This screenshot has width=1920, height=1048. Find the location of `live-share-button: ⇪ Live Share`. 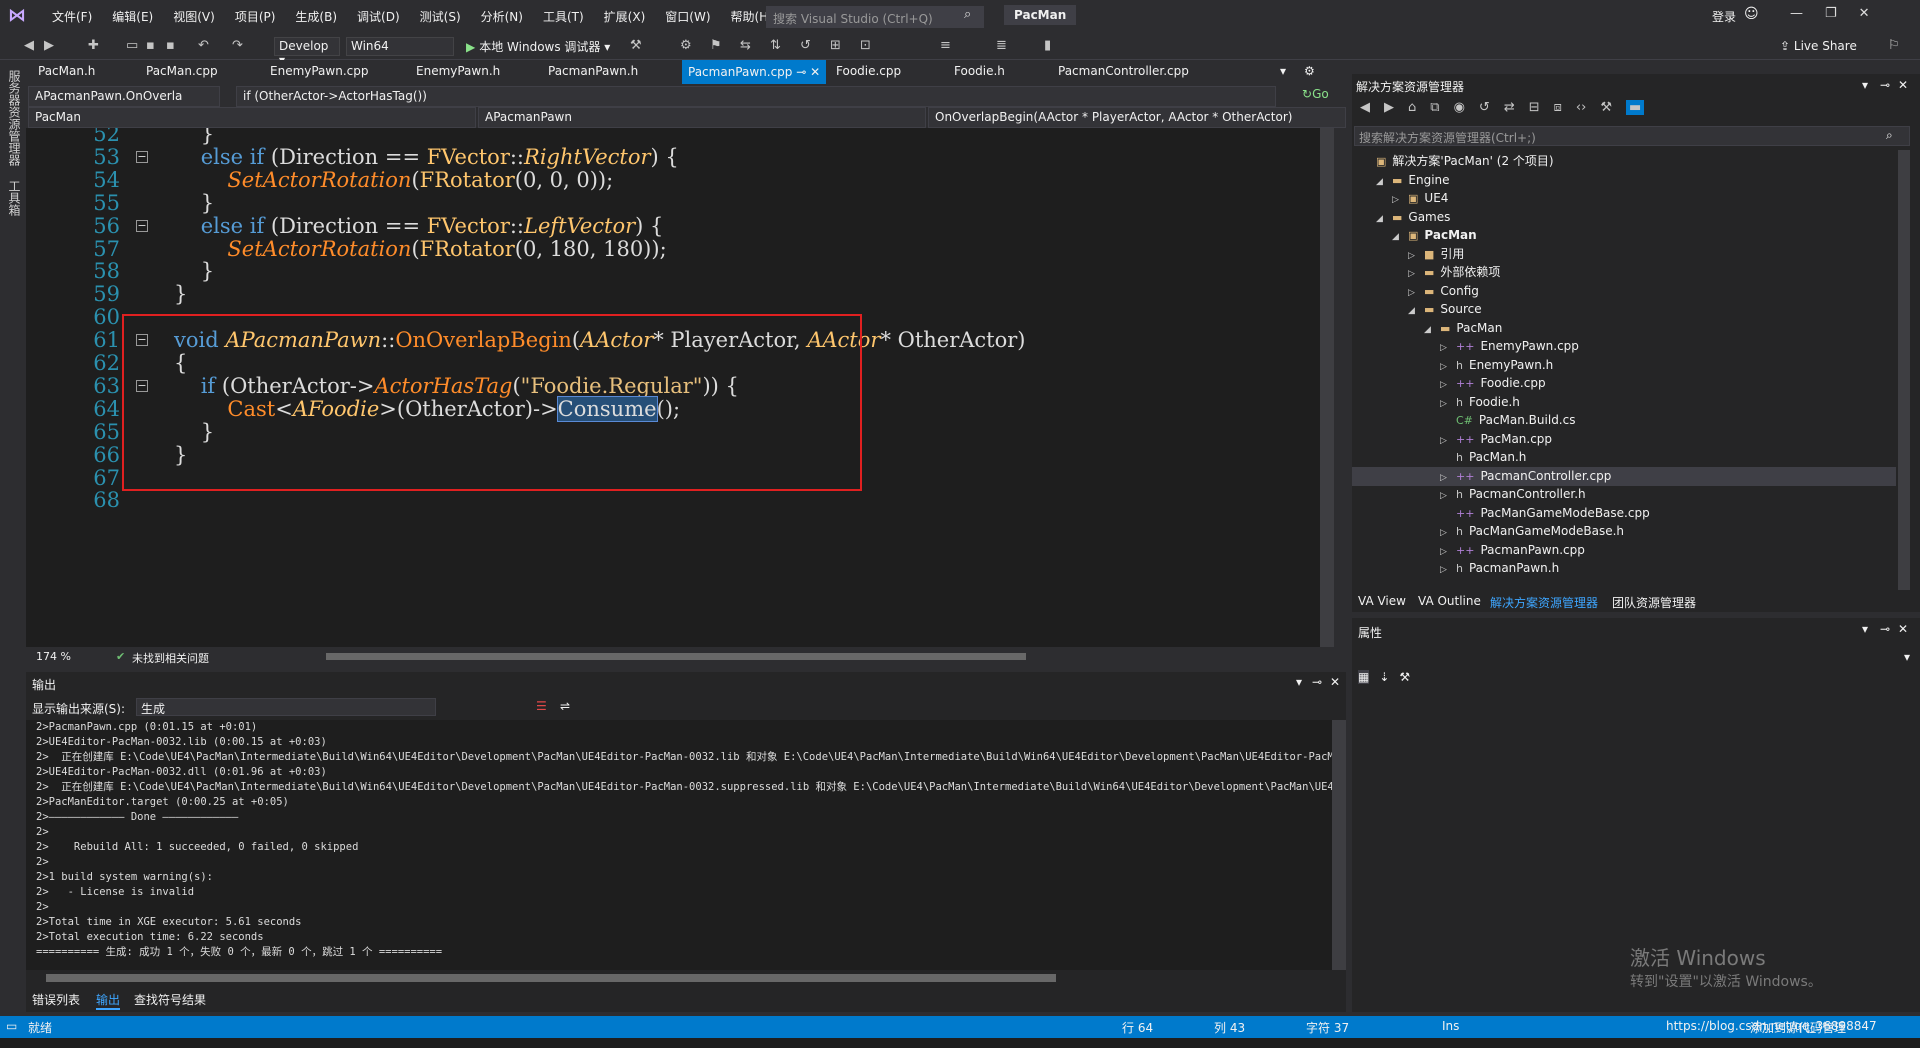

live-share-button: ⇪ Live Share is located at coordinates (1818, 46).